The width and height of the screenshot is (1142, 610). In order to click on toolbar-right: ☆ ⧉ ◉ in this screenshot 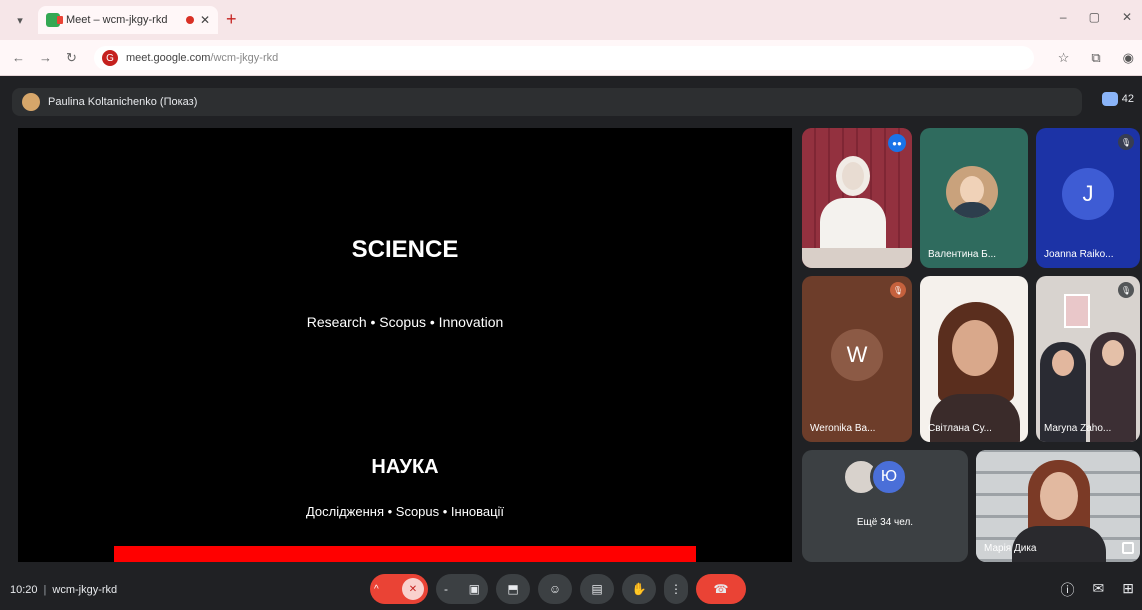, I will do `click(1096, 58)`.